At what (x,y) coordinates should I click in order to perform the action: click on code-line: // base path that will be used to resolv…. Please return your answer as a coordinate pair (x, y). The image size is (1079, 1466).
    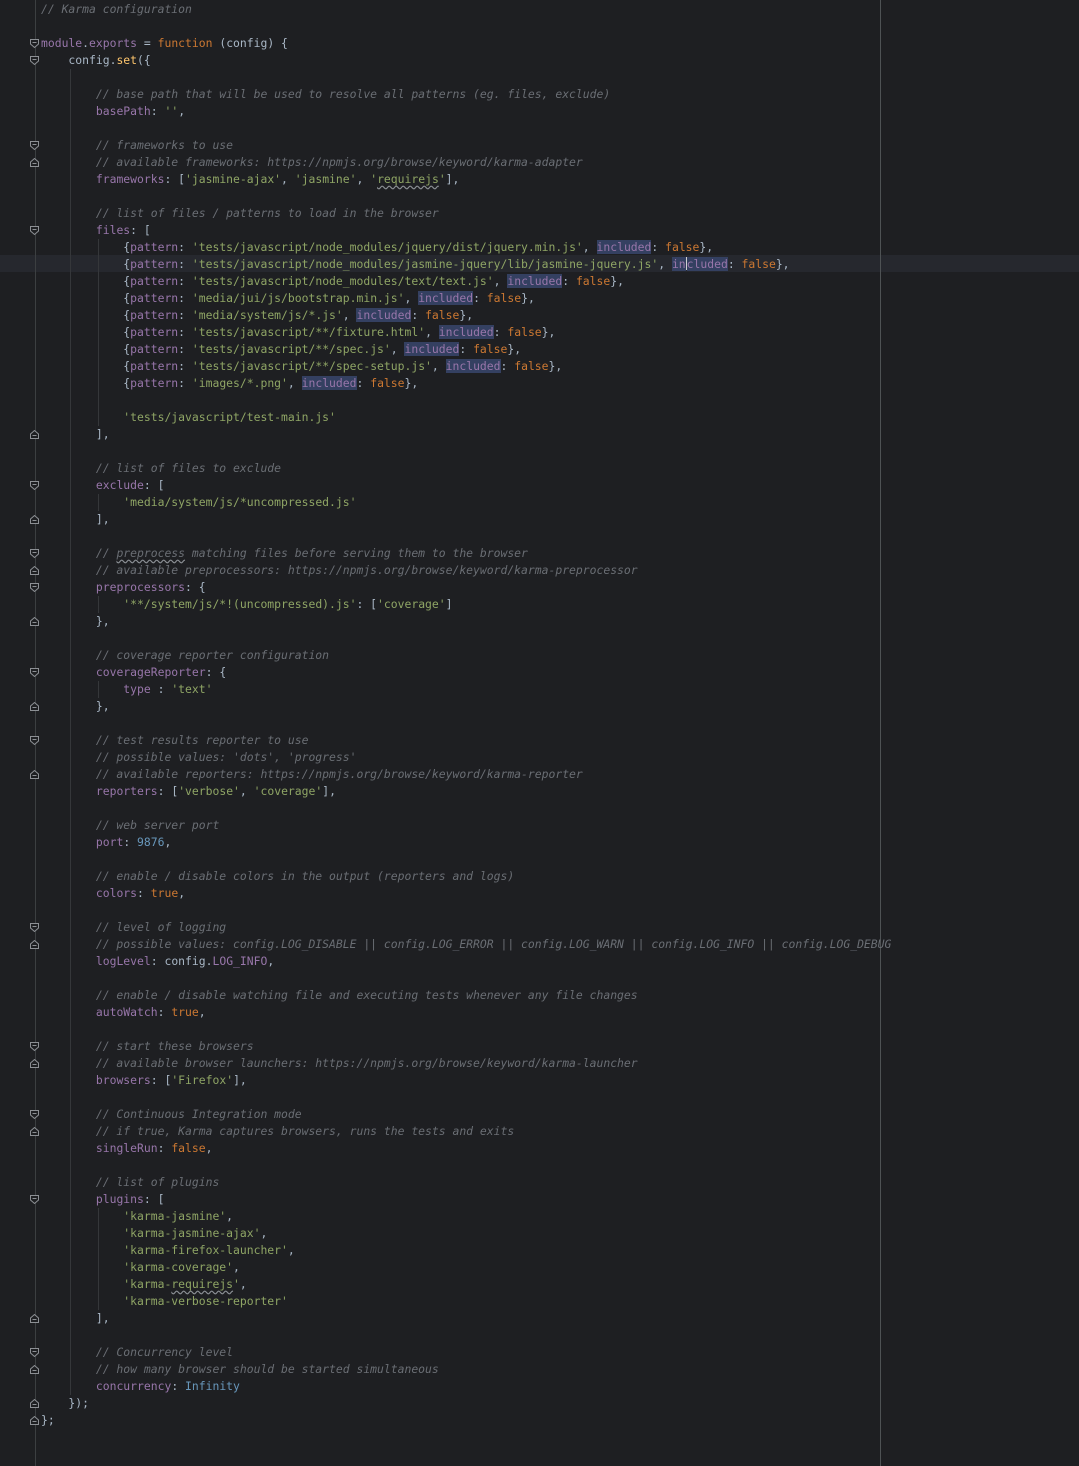
    Looking at the image, I should click on (325, 94).